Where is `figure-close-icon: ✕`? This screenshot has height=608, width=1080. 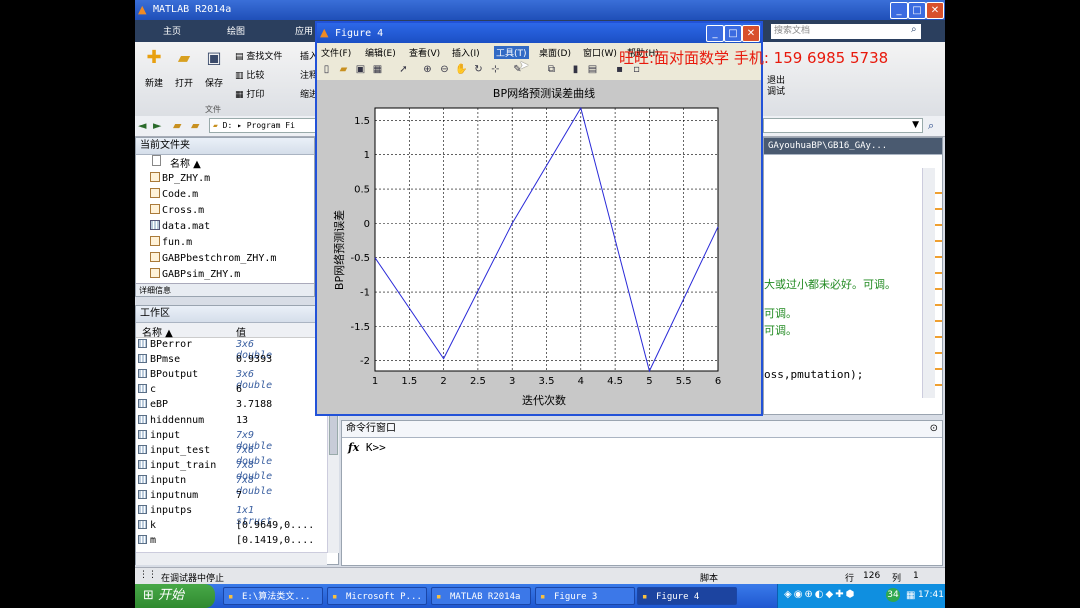 figure-close-icon: ✕ is located at coordinates (751, 33).